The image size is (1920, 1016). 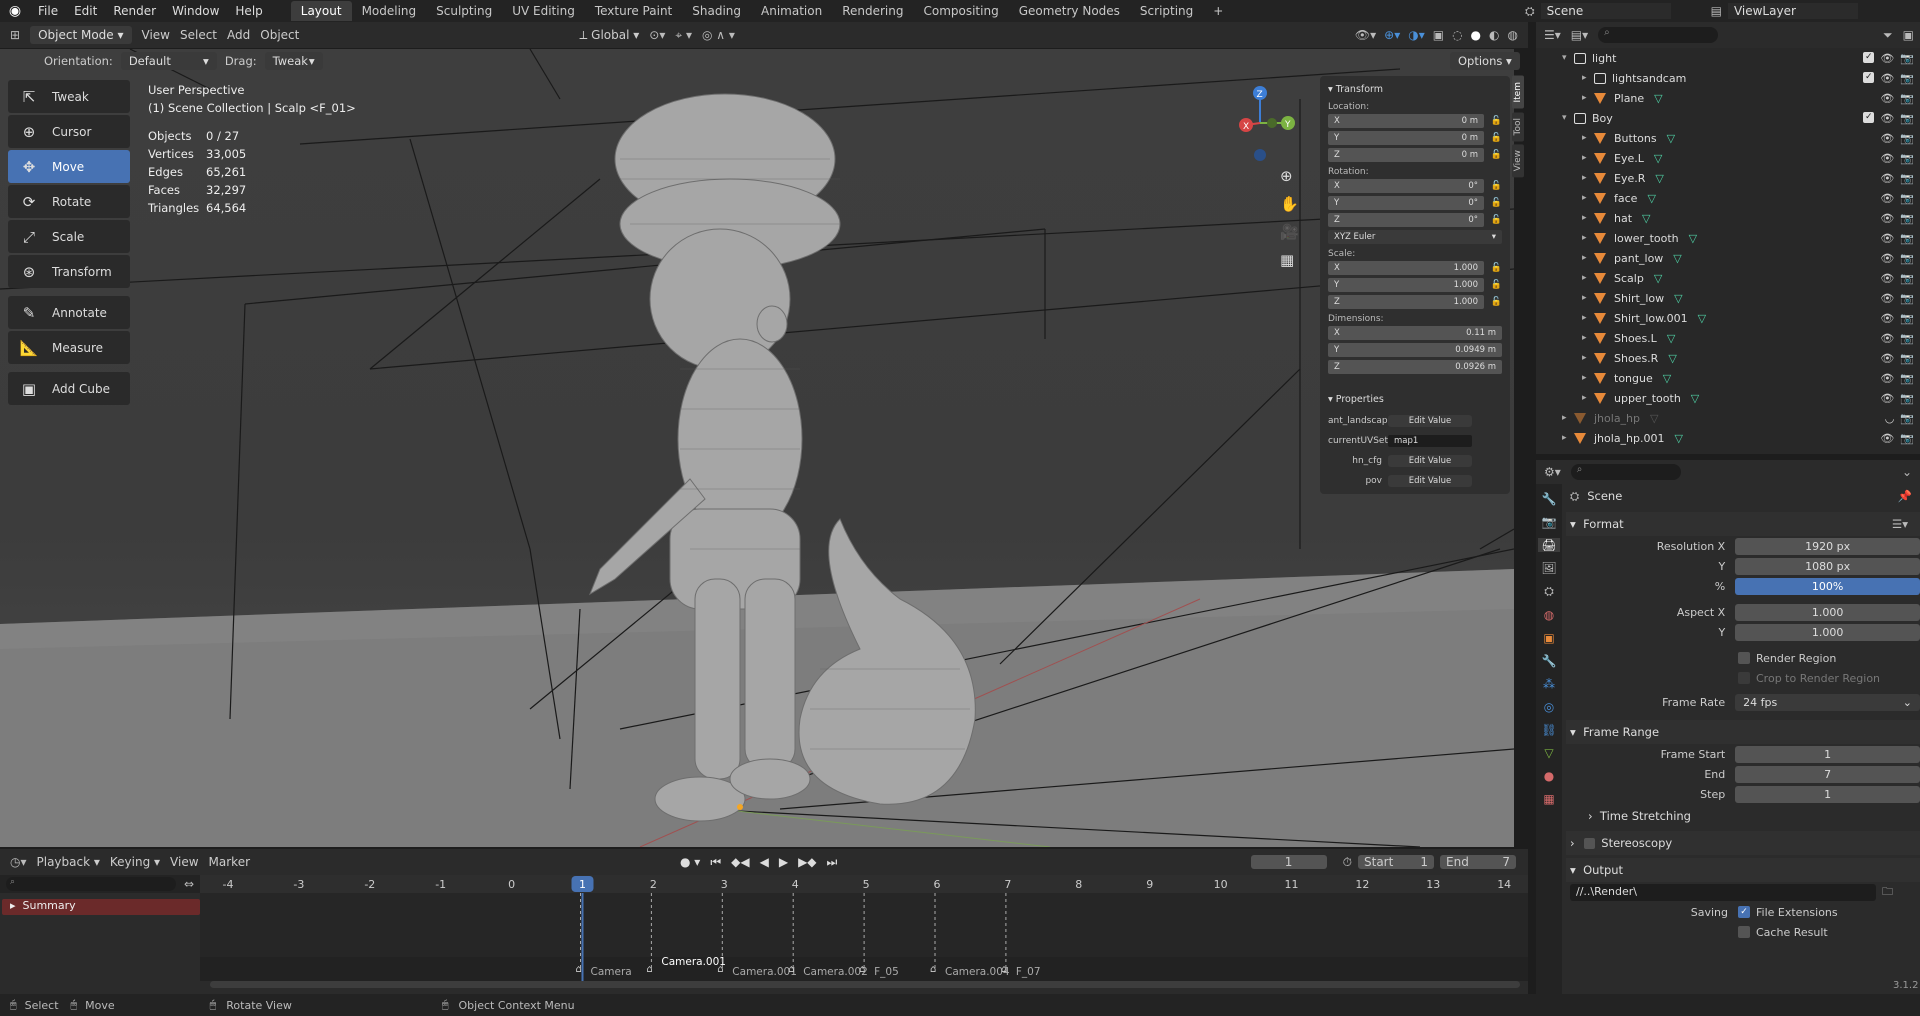 What do you see at coordinates (1406, 302) in the screenshot?
I see `scale-z-field: Z 1.000` at bounding box center [1406, 302].